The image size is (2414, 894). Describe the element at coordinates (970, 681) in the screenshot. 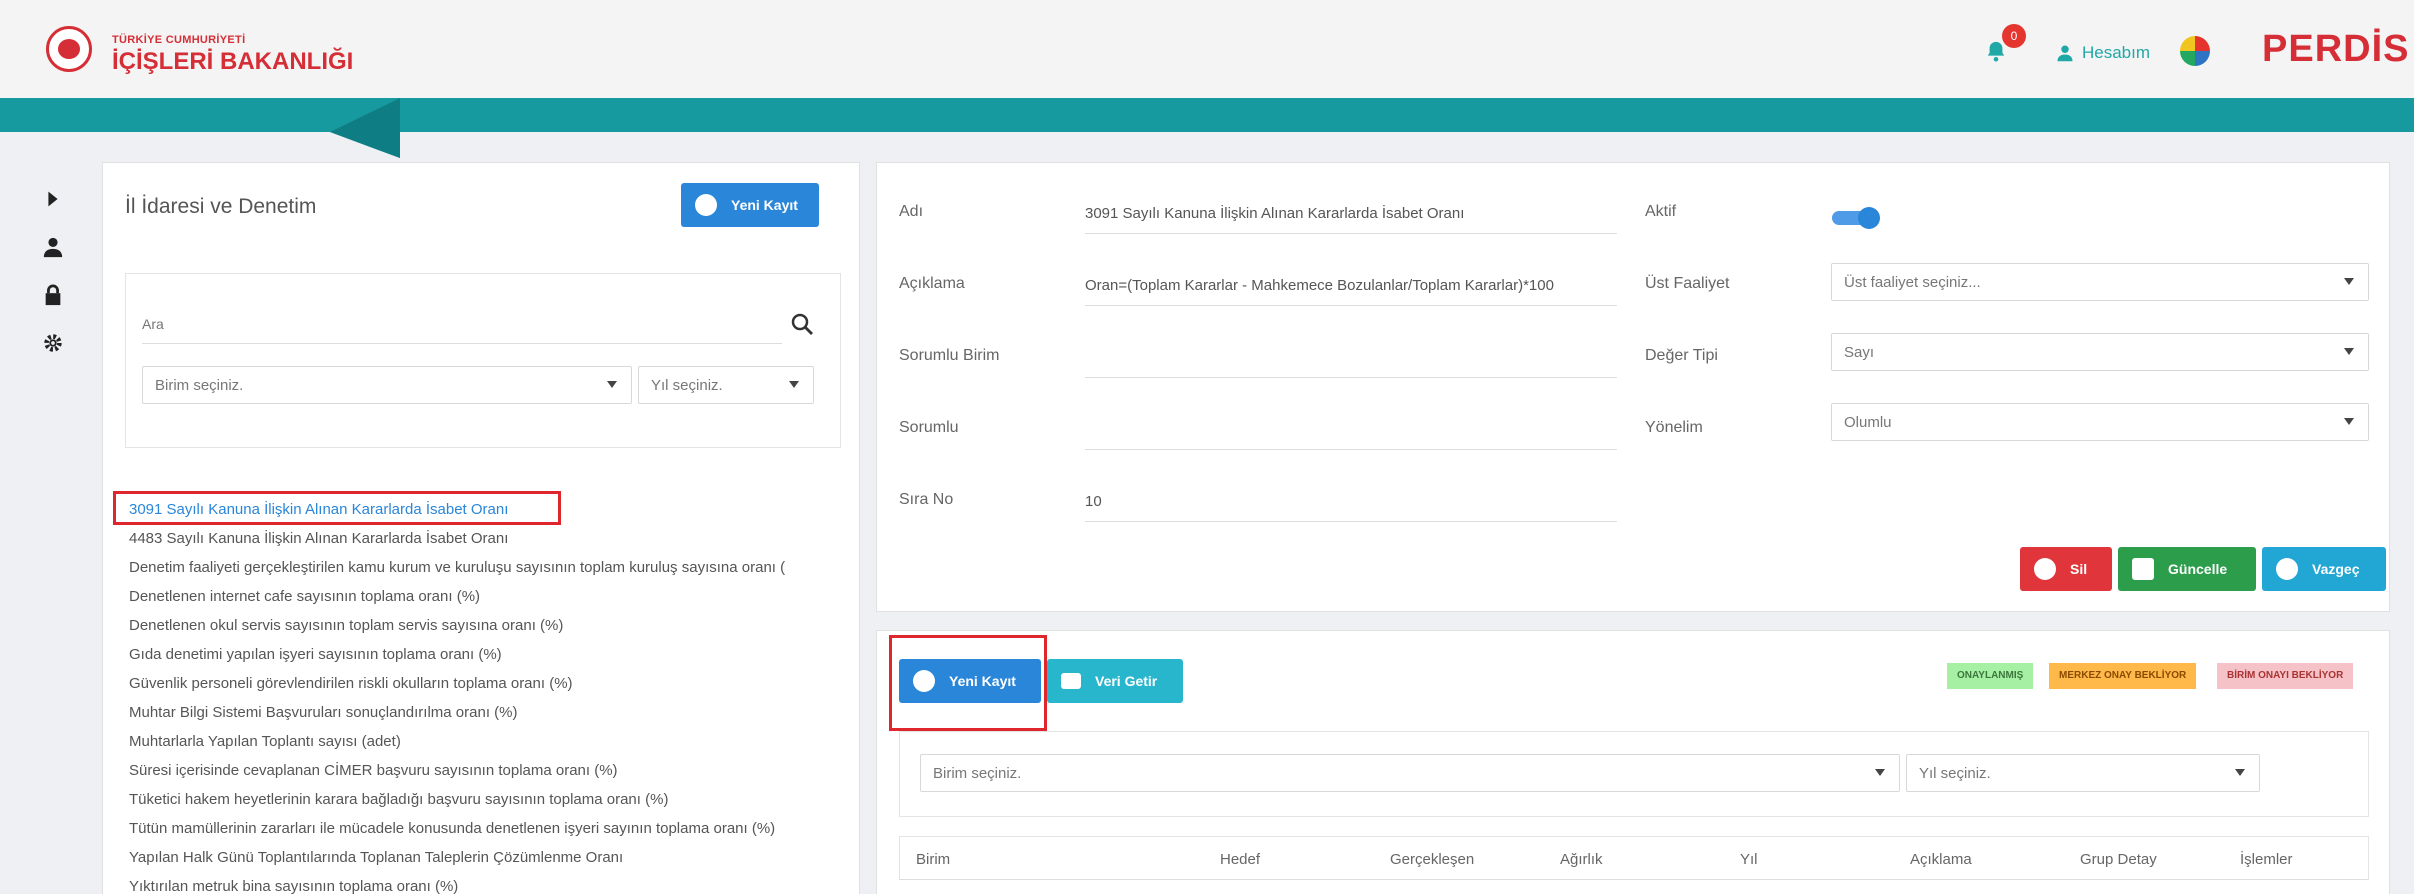

I see `new-data-record-button: Yeni Kayıt` at that location.